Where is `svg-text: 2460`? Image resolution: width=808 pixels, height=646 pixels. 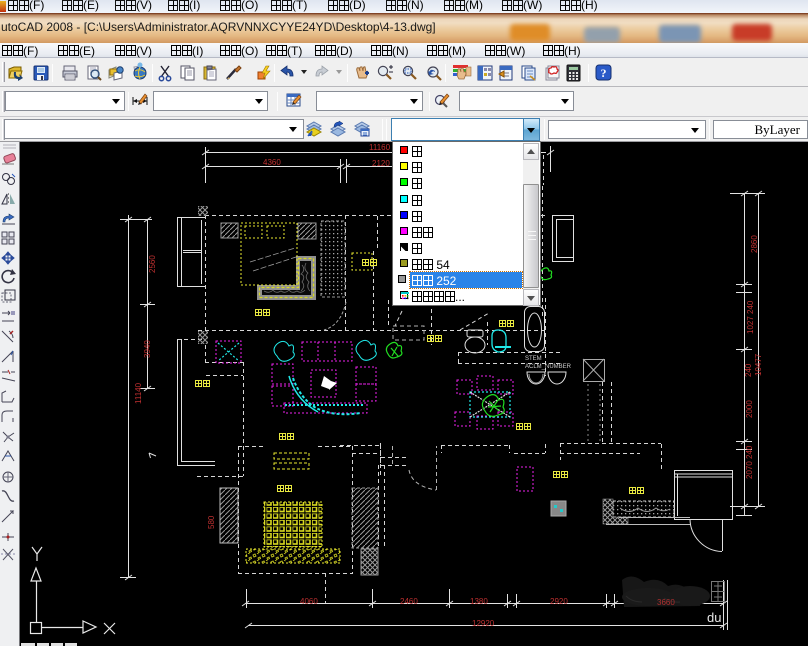 svg-text: 2460 is located at coordinates (409, 601).